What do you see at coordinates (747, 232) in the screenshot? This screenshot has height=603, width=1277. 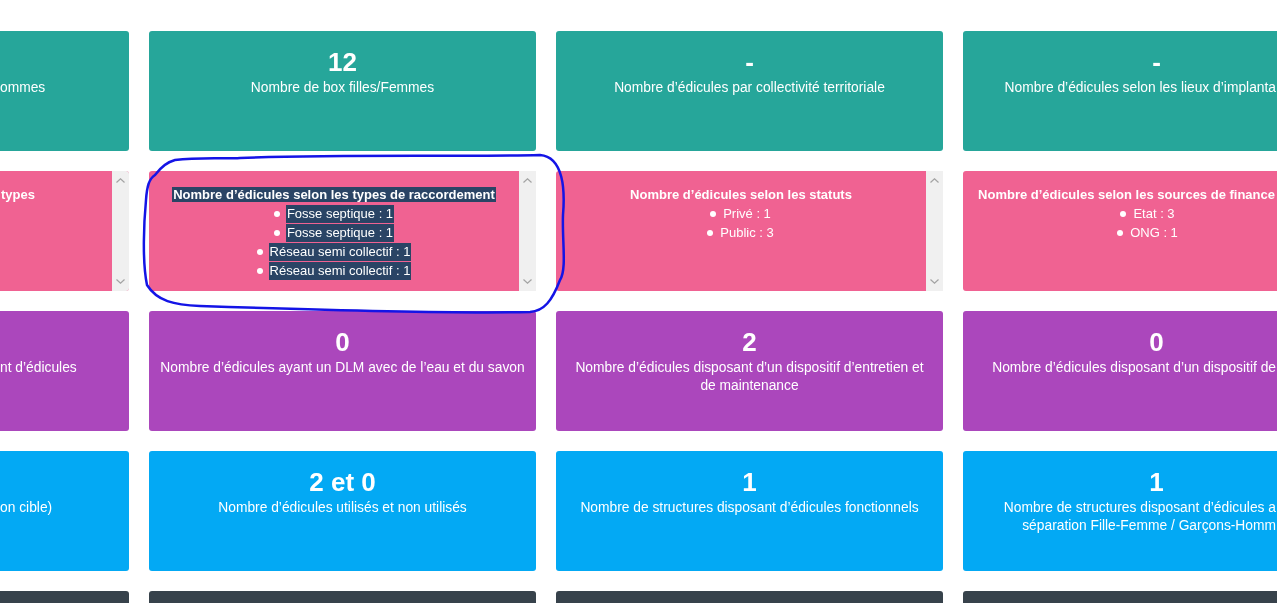 I see `list-item: Public : 3` at bounding box center [747, 232].